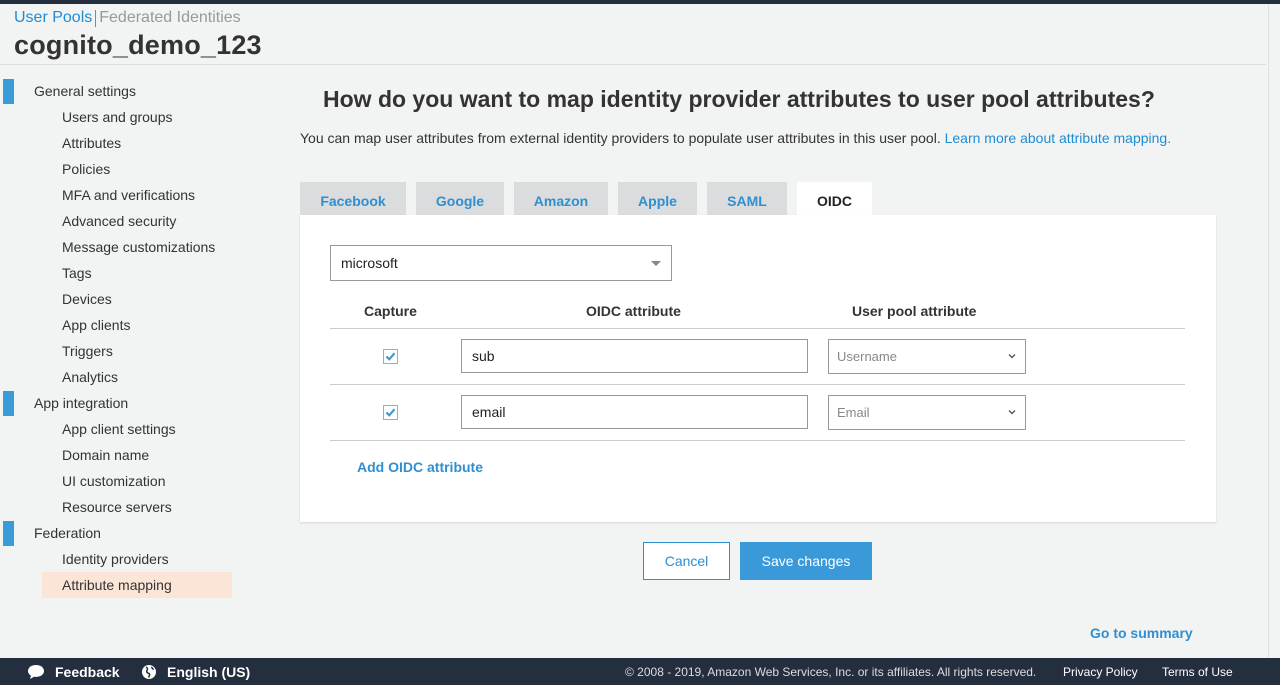 This screenshot has height=685, width=1280. What do you see at coordinates (120, 455) in the screenshot?
I see `sidebar-item-domain-name: Domain name` at bounding box center [120, 455].